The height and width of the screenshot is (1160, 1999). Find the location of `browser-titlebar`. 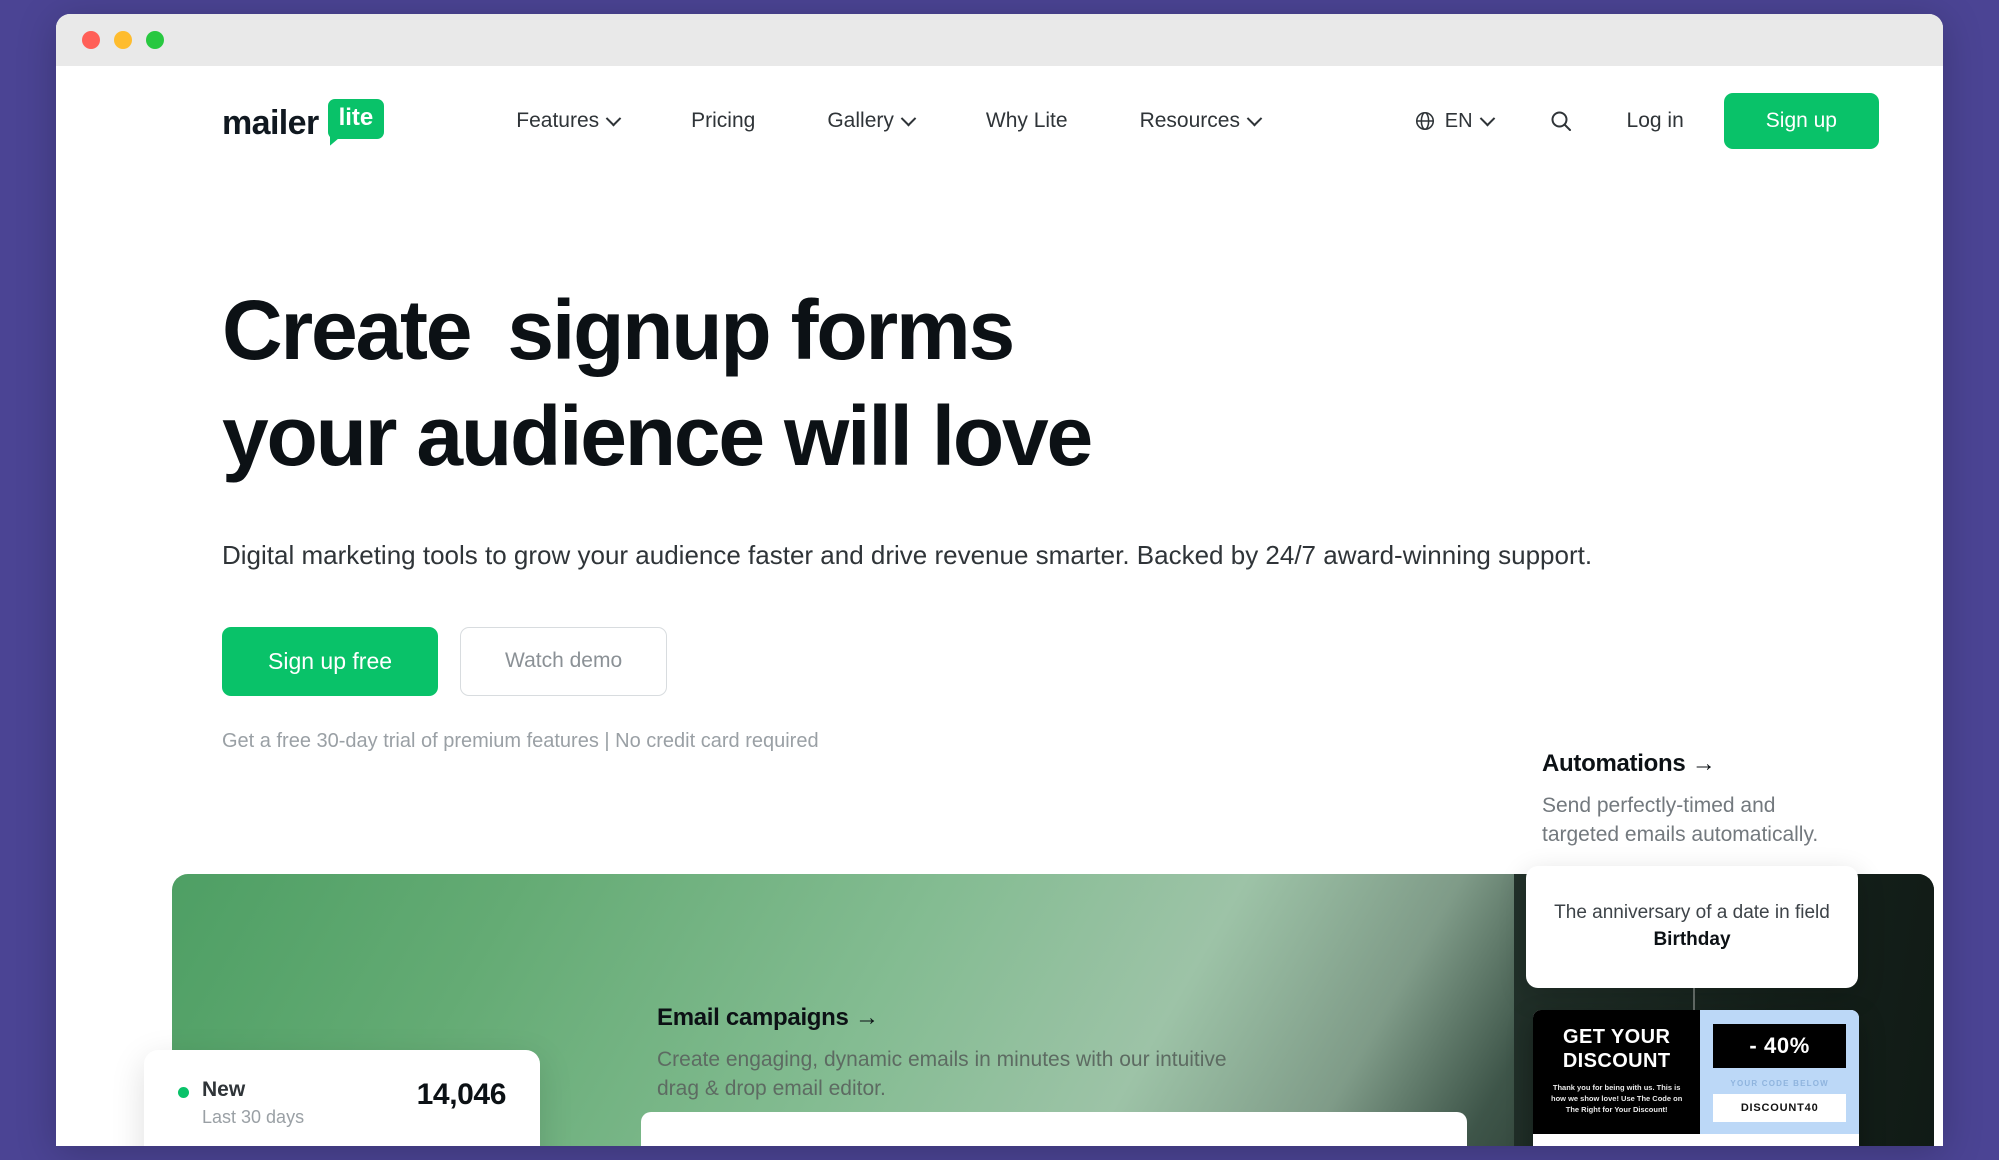

browser-titlebar is located at coordinates (999, 40).